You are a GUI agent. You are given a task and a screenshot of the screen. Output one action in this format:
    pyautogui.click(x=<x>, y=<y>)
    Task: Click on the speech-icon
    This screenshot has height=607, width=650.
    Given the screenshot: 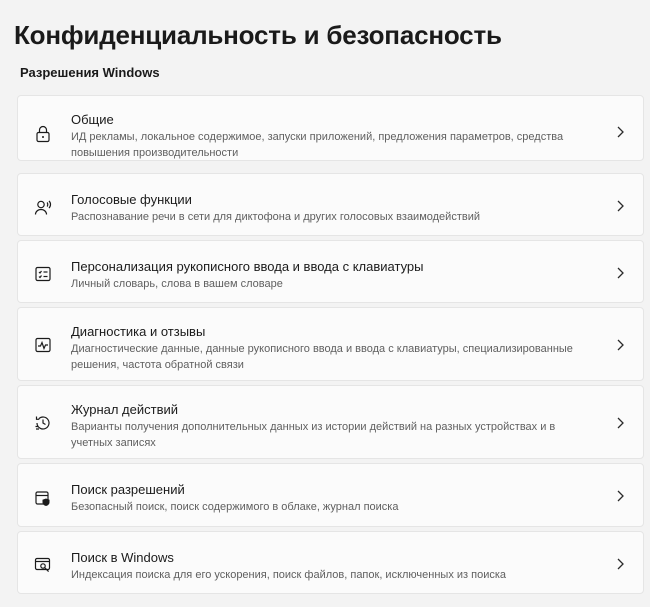 What is the action you would take?
    pyautogui.click(x=43, y=207)
    